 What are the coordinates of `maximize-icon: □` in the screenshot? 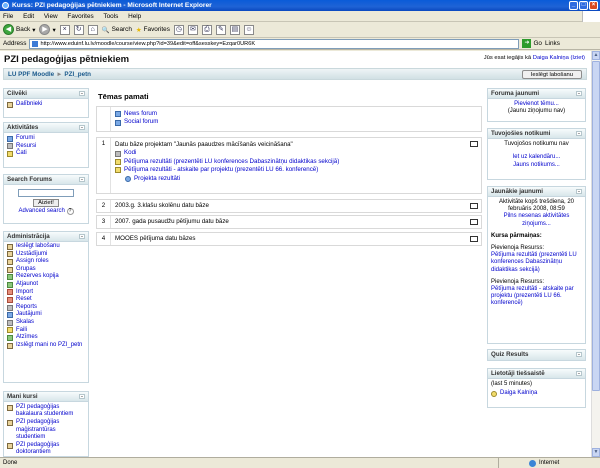 It's located at (583, 5).